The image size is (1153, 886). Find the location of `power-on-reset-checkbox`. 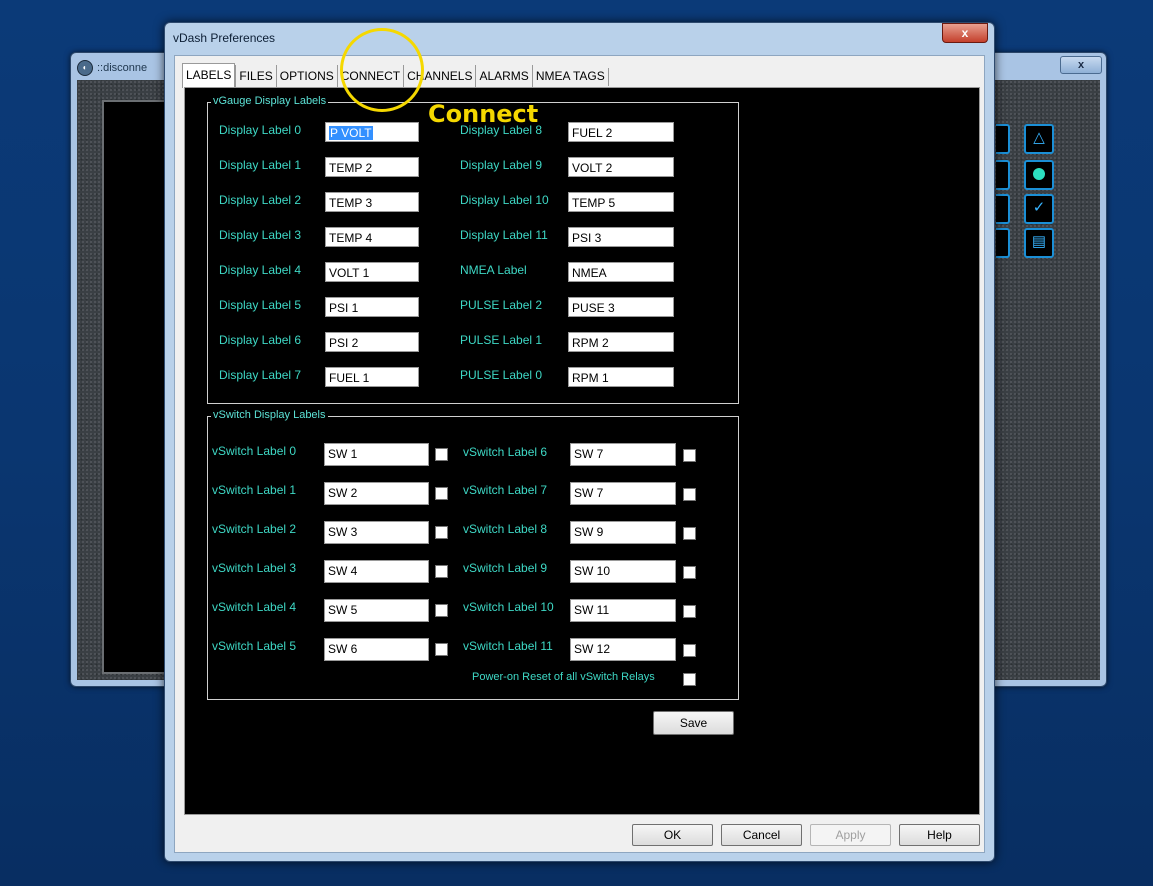

power-on-reset-checkbox is located at coordinates (689, 679).